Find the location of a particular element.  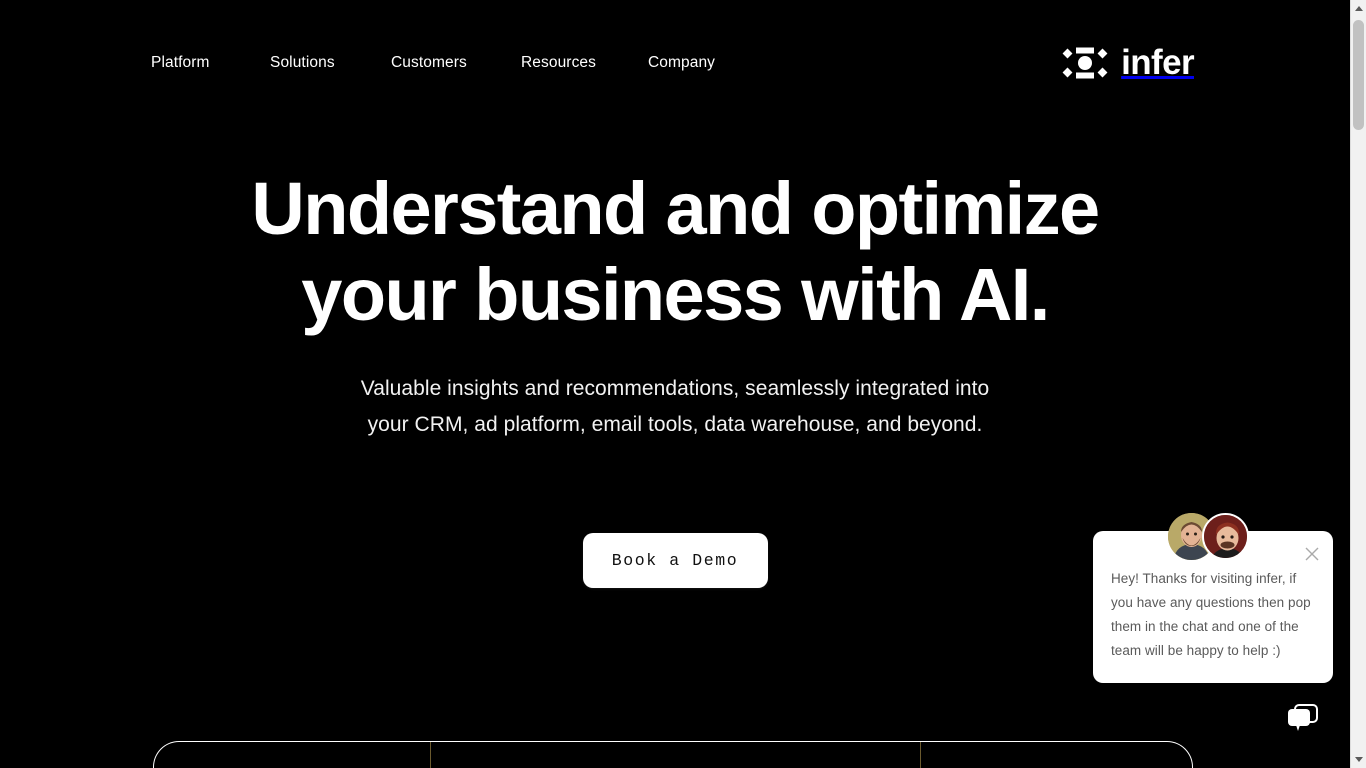

nav-item-customers: Customers is located at coordinates (456, 63).